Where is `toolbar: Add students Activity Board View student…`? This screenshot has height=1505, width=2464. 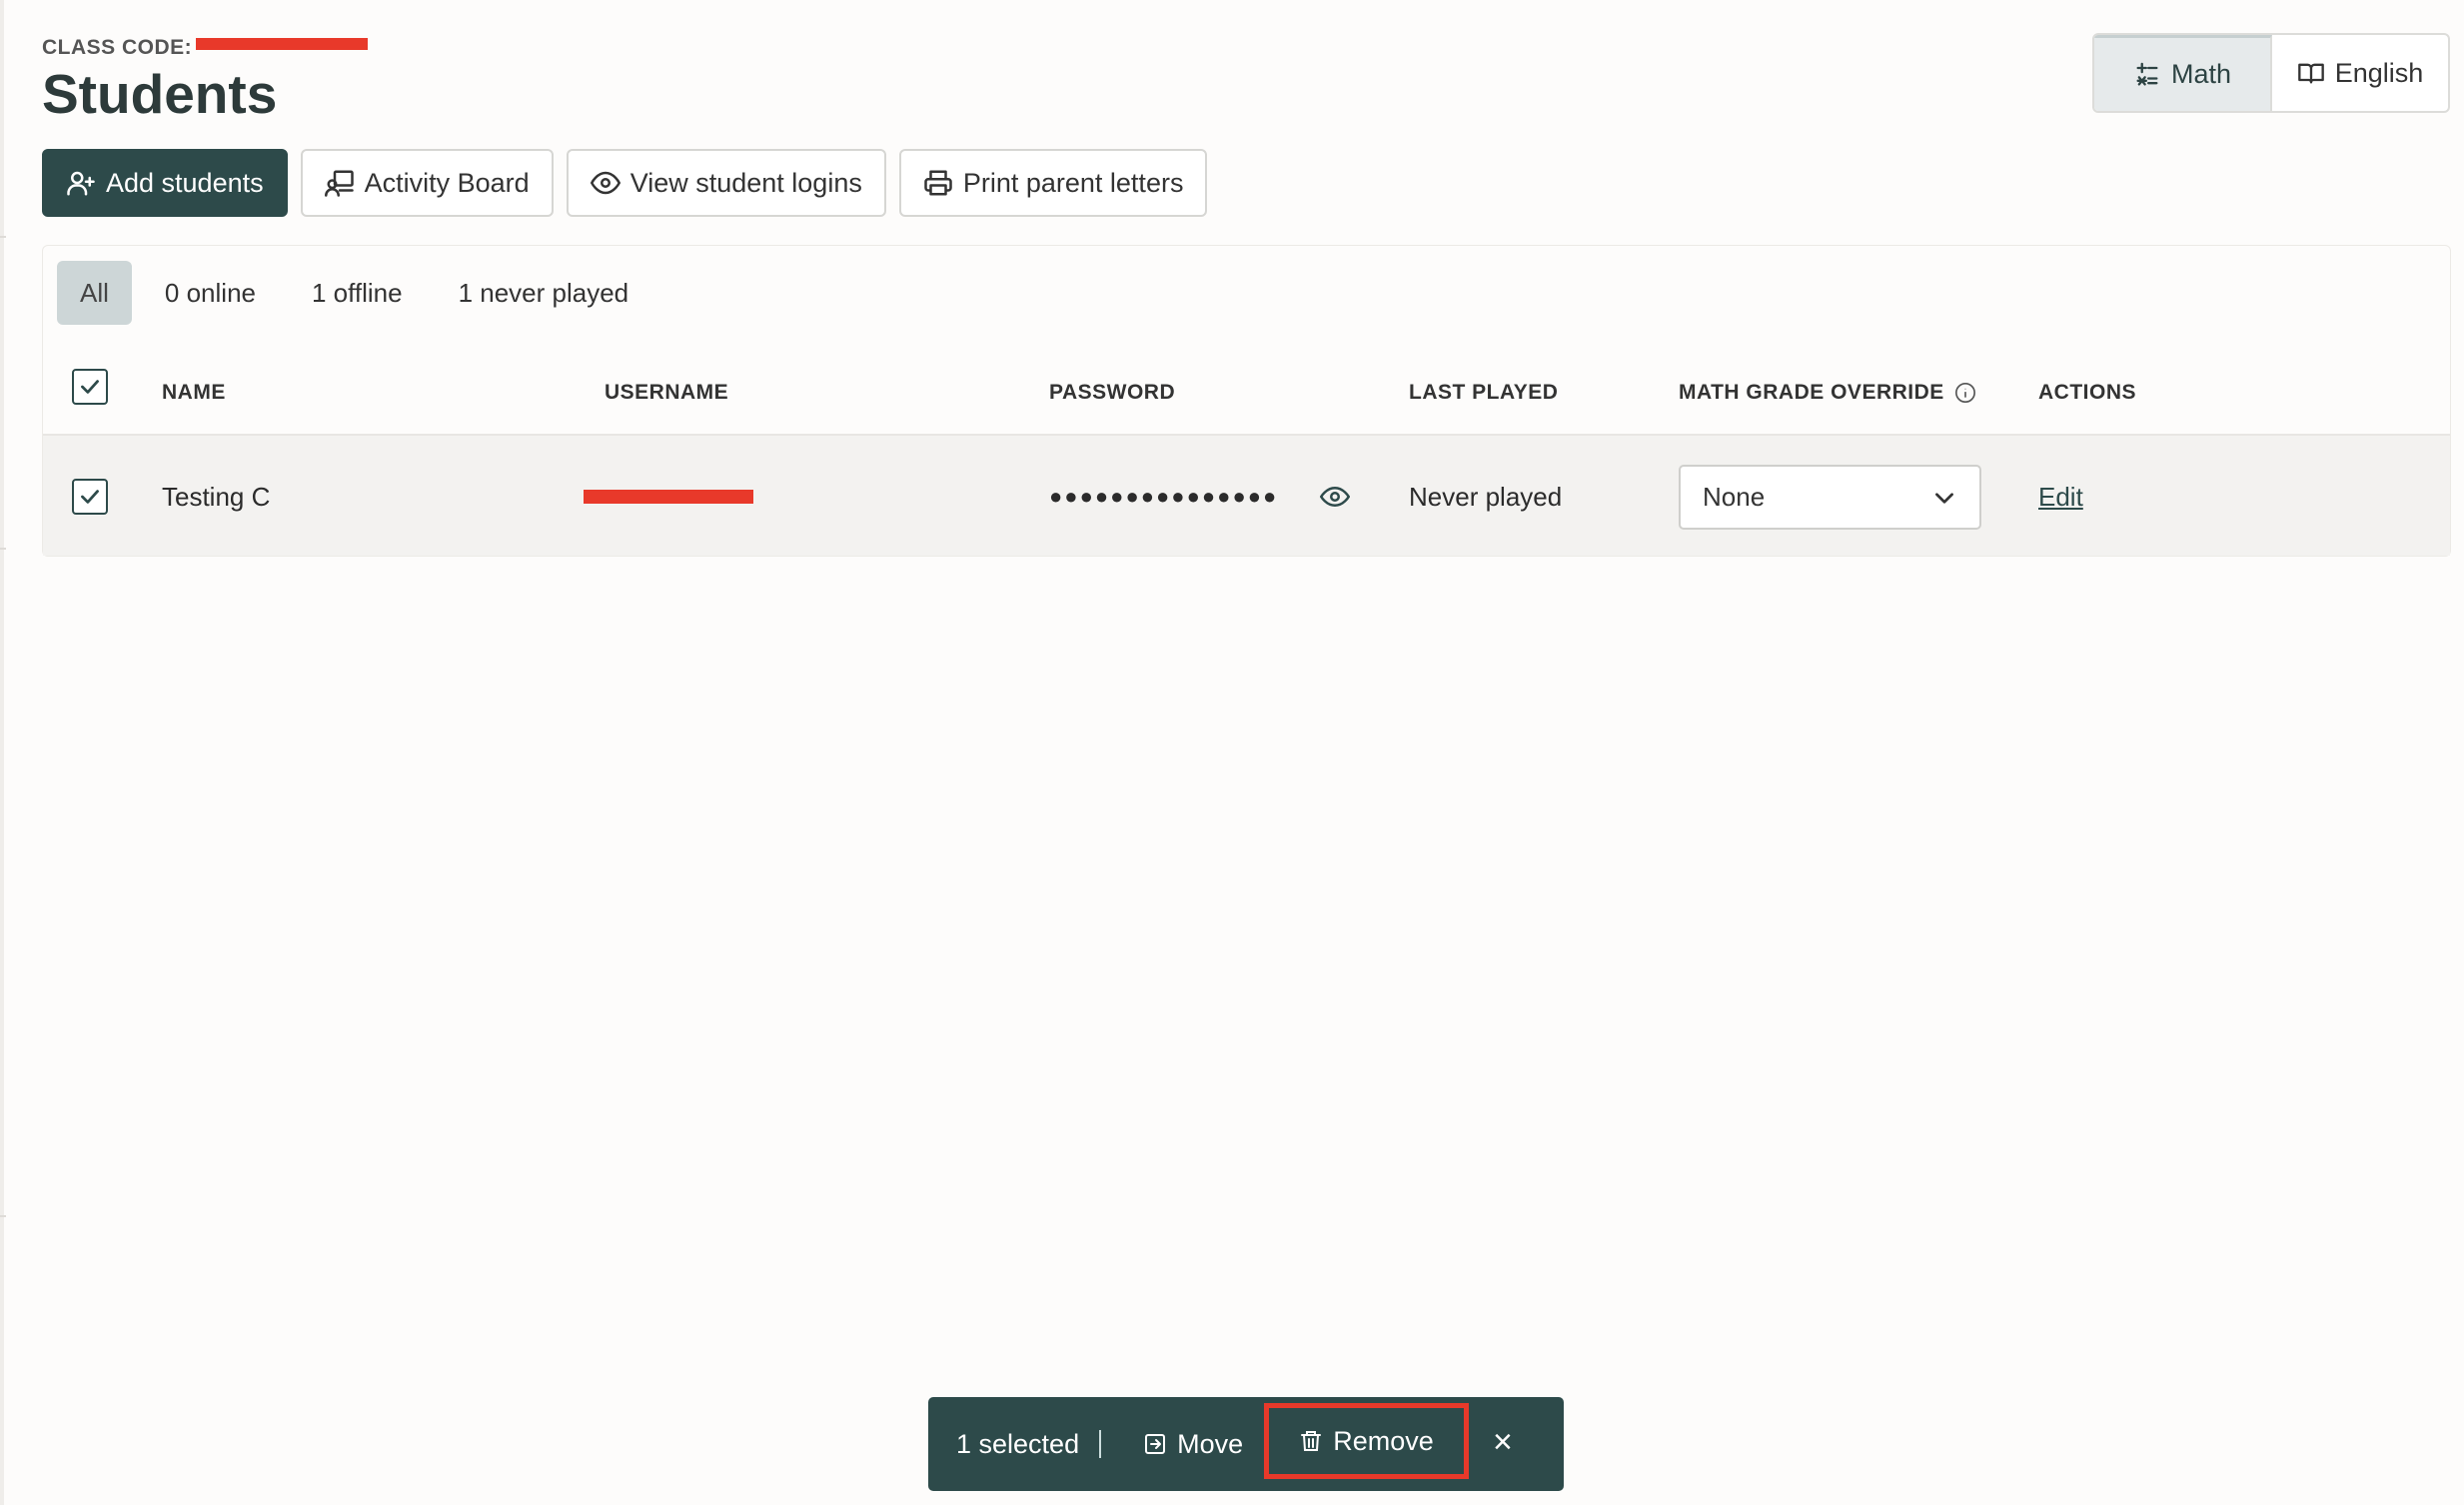 toolbar: Add students Activity Board View student… is located at coordinates (625, 183).